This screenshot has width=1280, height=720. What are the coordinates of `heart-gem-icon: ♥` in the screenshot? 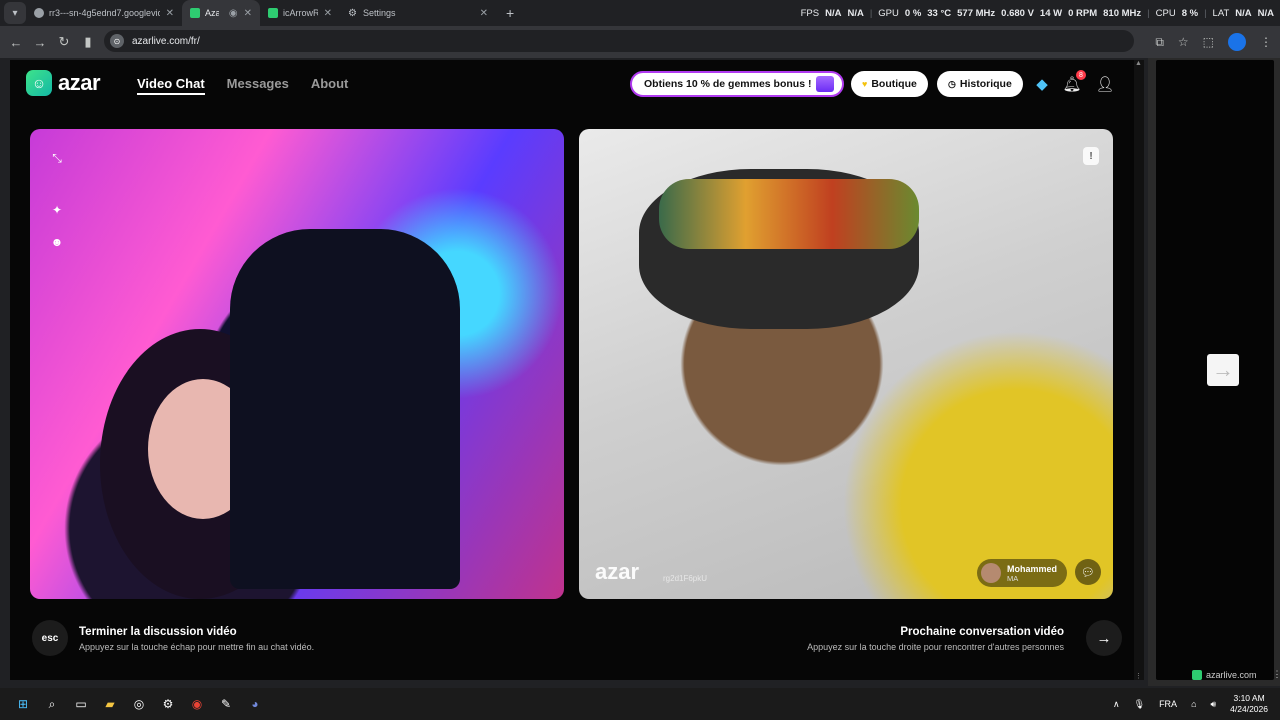 It's located at (865, 84).